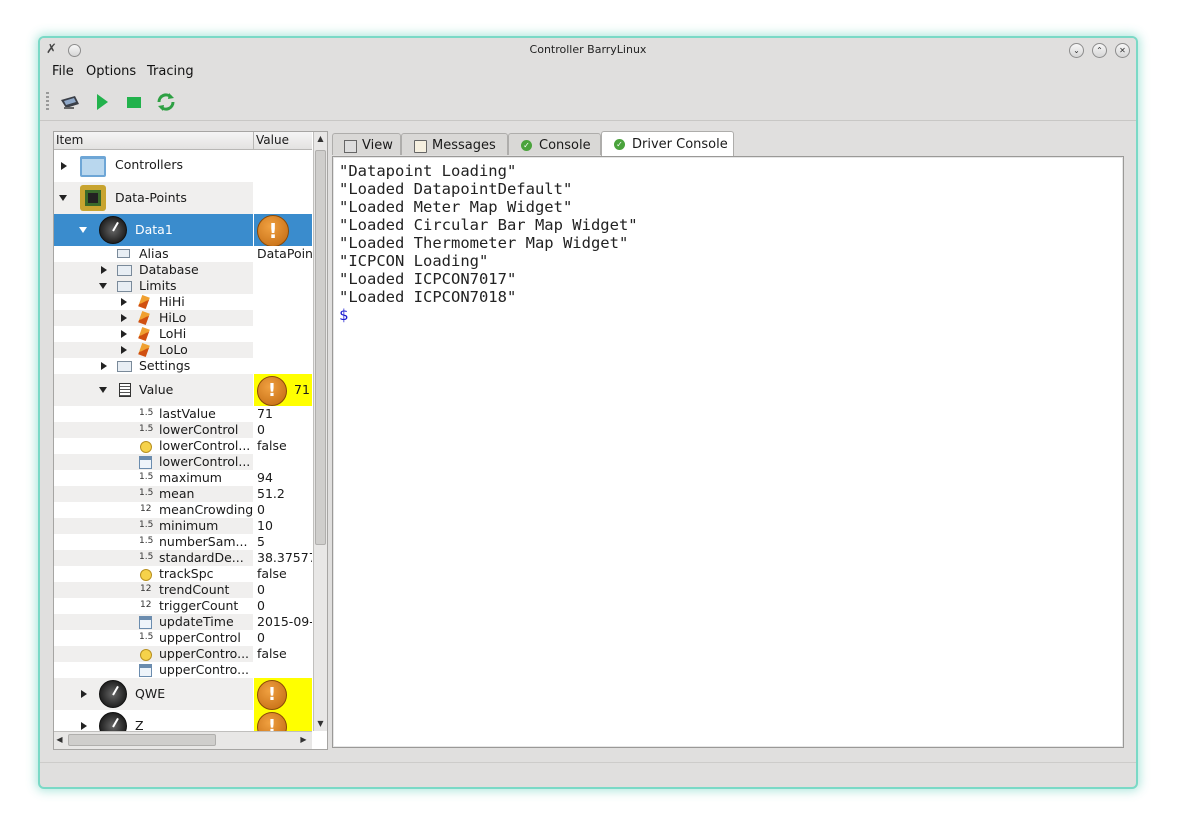 This screenshot has width=1177, height=827. Describe the element at coordinates (144, 334) in the screenshot. I see `pencil-icon` at that location.